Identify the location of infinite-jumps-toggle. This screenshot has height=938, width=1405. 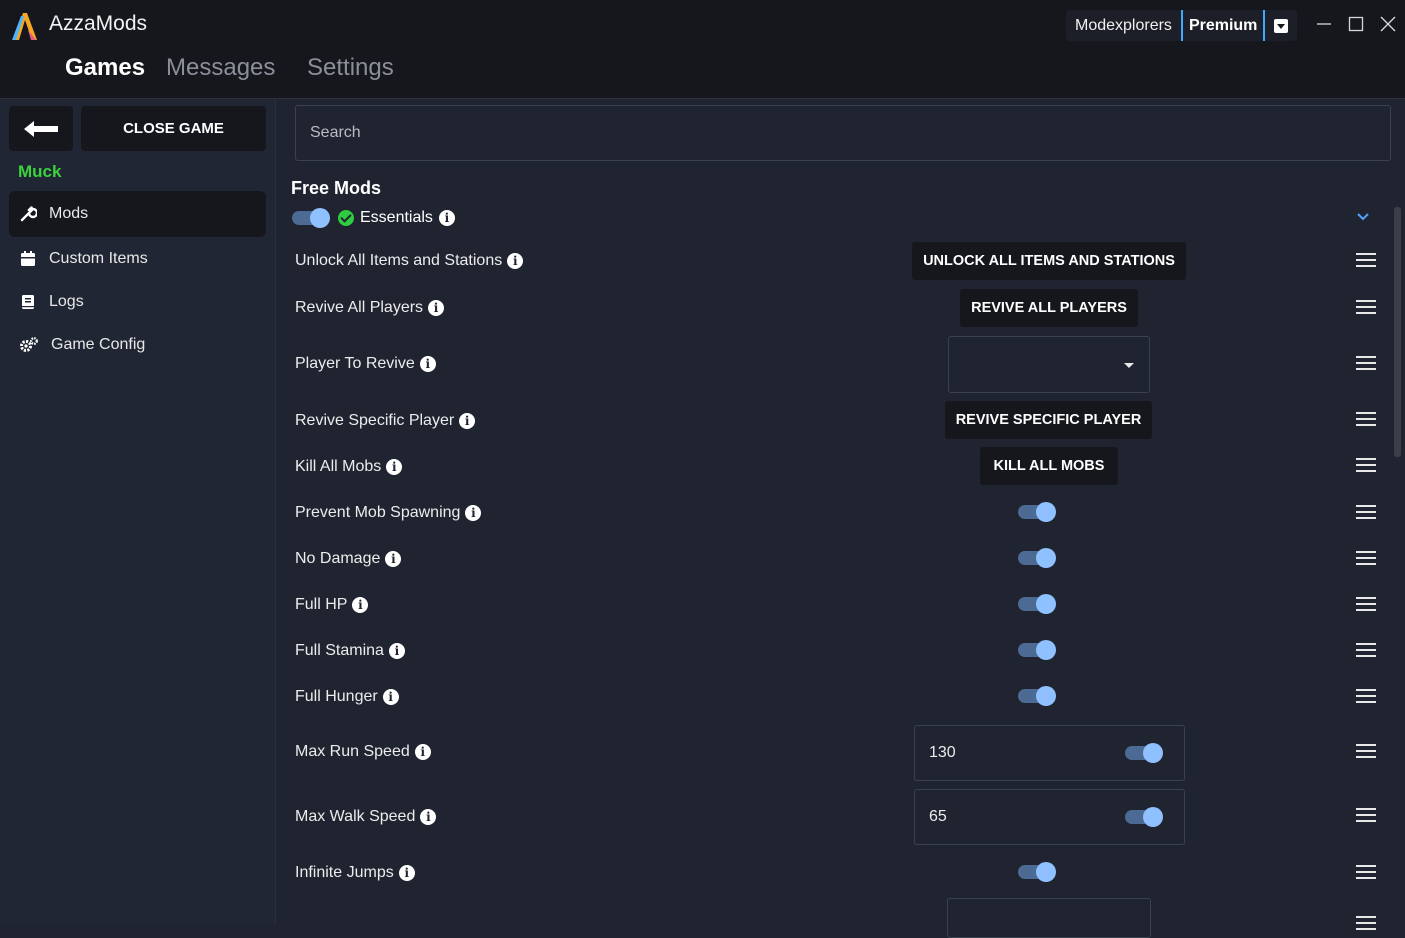
(1037, 872).